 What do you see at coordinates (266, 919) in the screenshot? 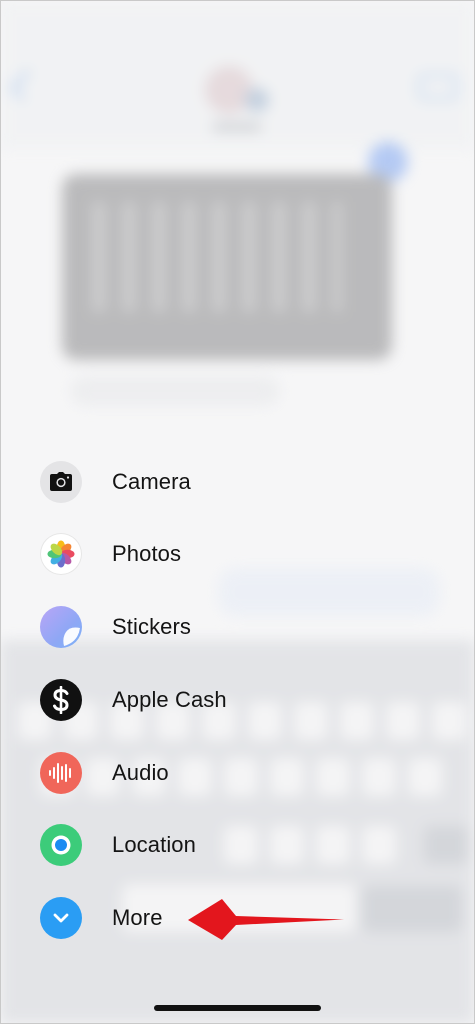
I see `annotation-arrow` at bounding box center [266, 919].